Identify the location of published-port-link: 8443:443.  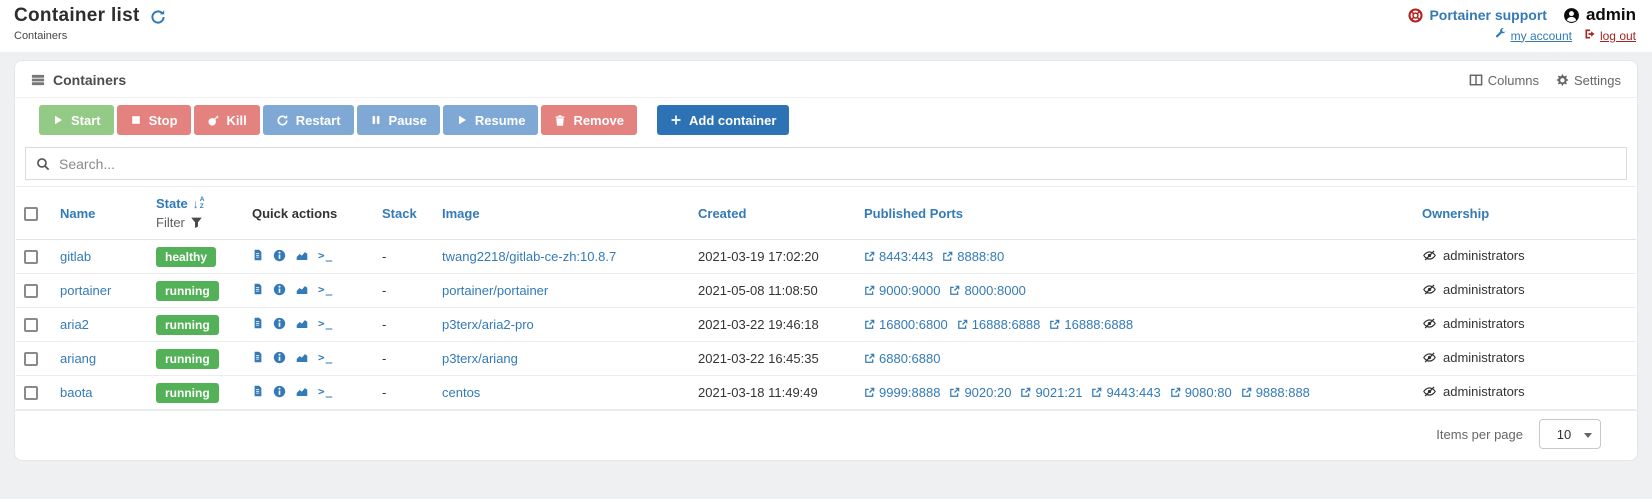
(898, 256).